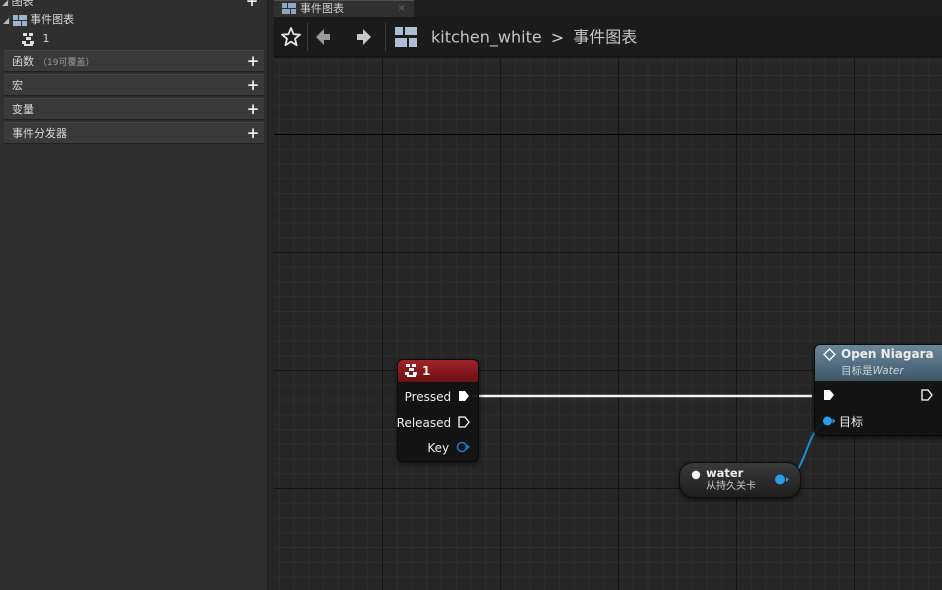 This screenshot has width=942, height=590. Describe the element at coordinates (731, 486) in the screenshot. I see `water-node-subtitle: 从持久关卡` at that location.